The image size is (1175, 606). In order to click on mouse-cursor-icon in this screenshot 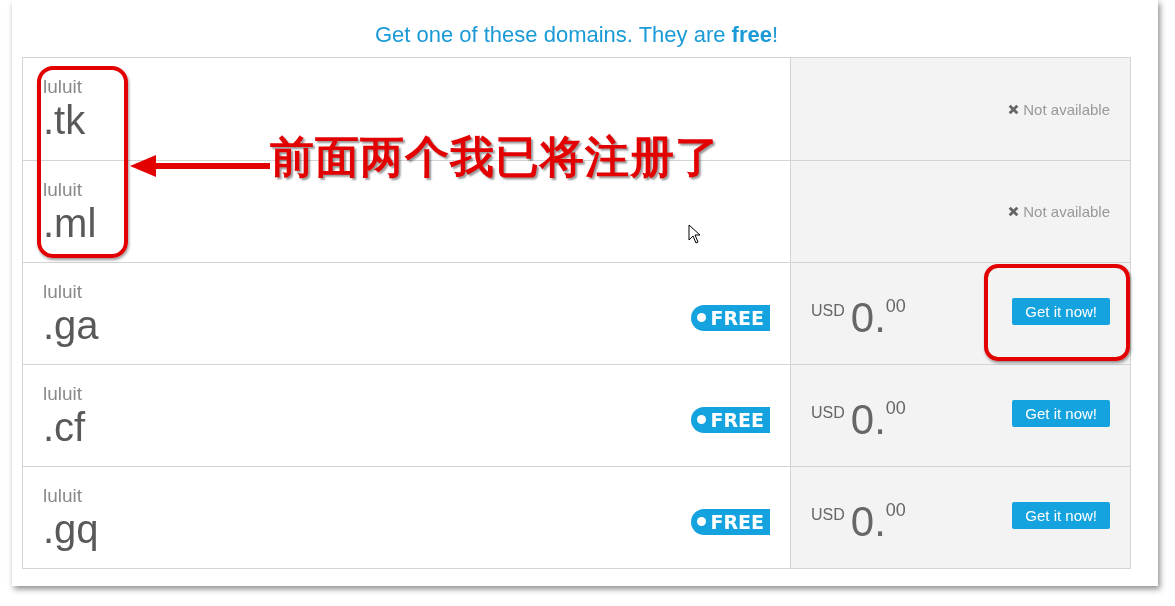, I will do `click(694, 234)`.